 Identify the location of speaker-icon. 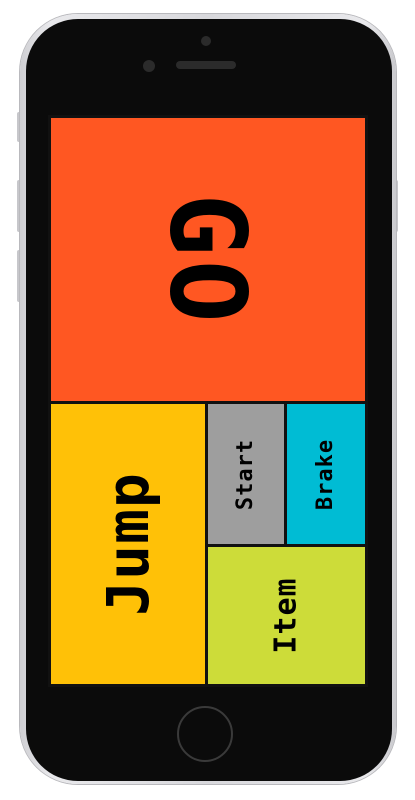
(206, 65).